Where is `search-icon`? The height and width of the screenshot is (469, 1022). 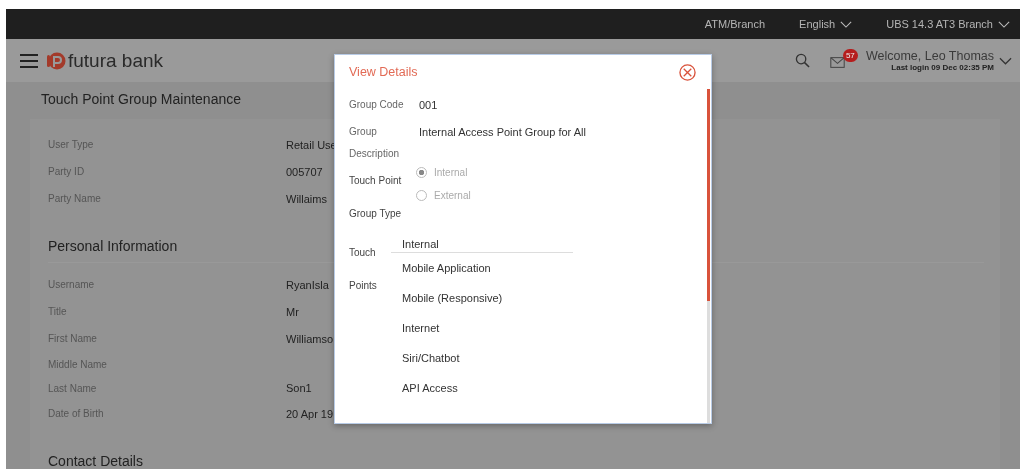 search-icon is located at coordinates (802, 60).